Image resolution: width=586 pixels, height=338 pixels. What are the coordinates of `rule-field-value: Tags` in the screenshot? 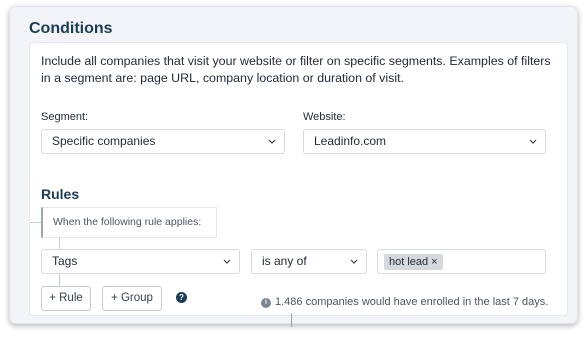 It's located at (65, 261).